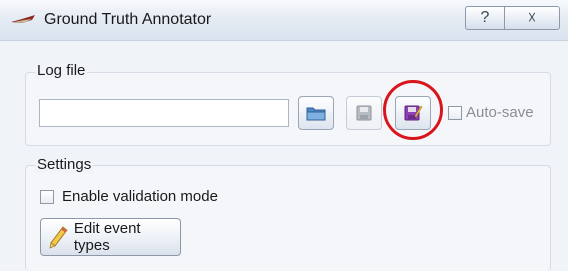 This screenshot has width=568, height=271. I want to click on settings-group-label: Settings, so click(64, 164).